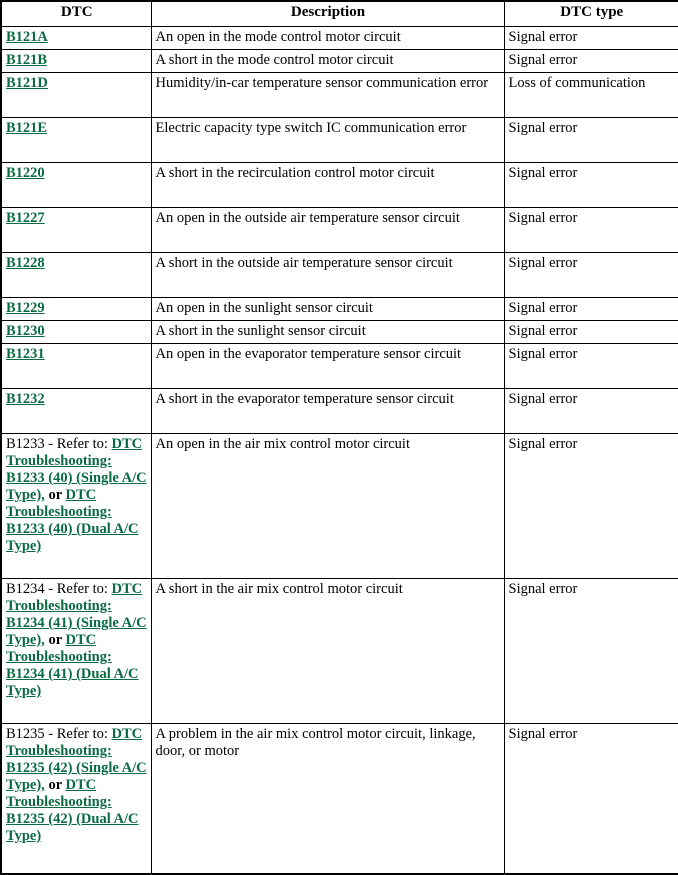 This screenshot has width=678, height=875. What do you see at coordinates (76, 61) in the screenshot?
I see `cell-dtc: B121B` at bounding box center [76, 61].